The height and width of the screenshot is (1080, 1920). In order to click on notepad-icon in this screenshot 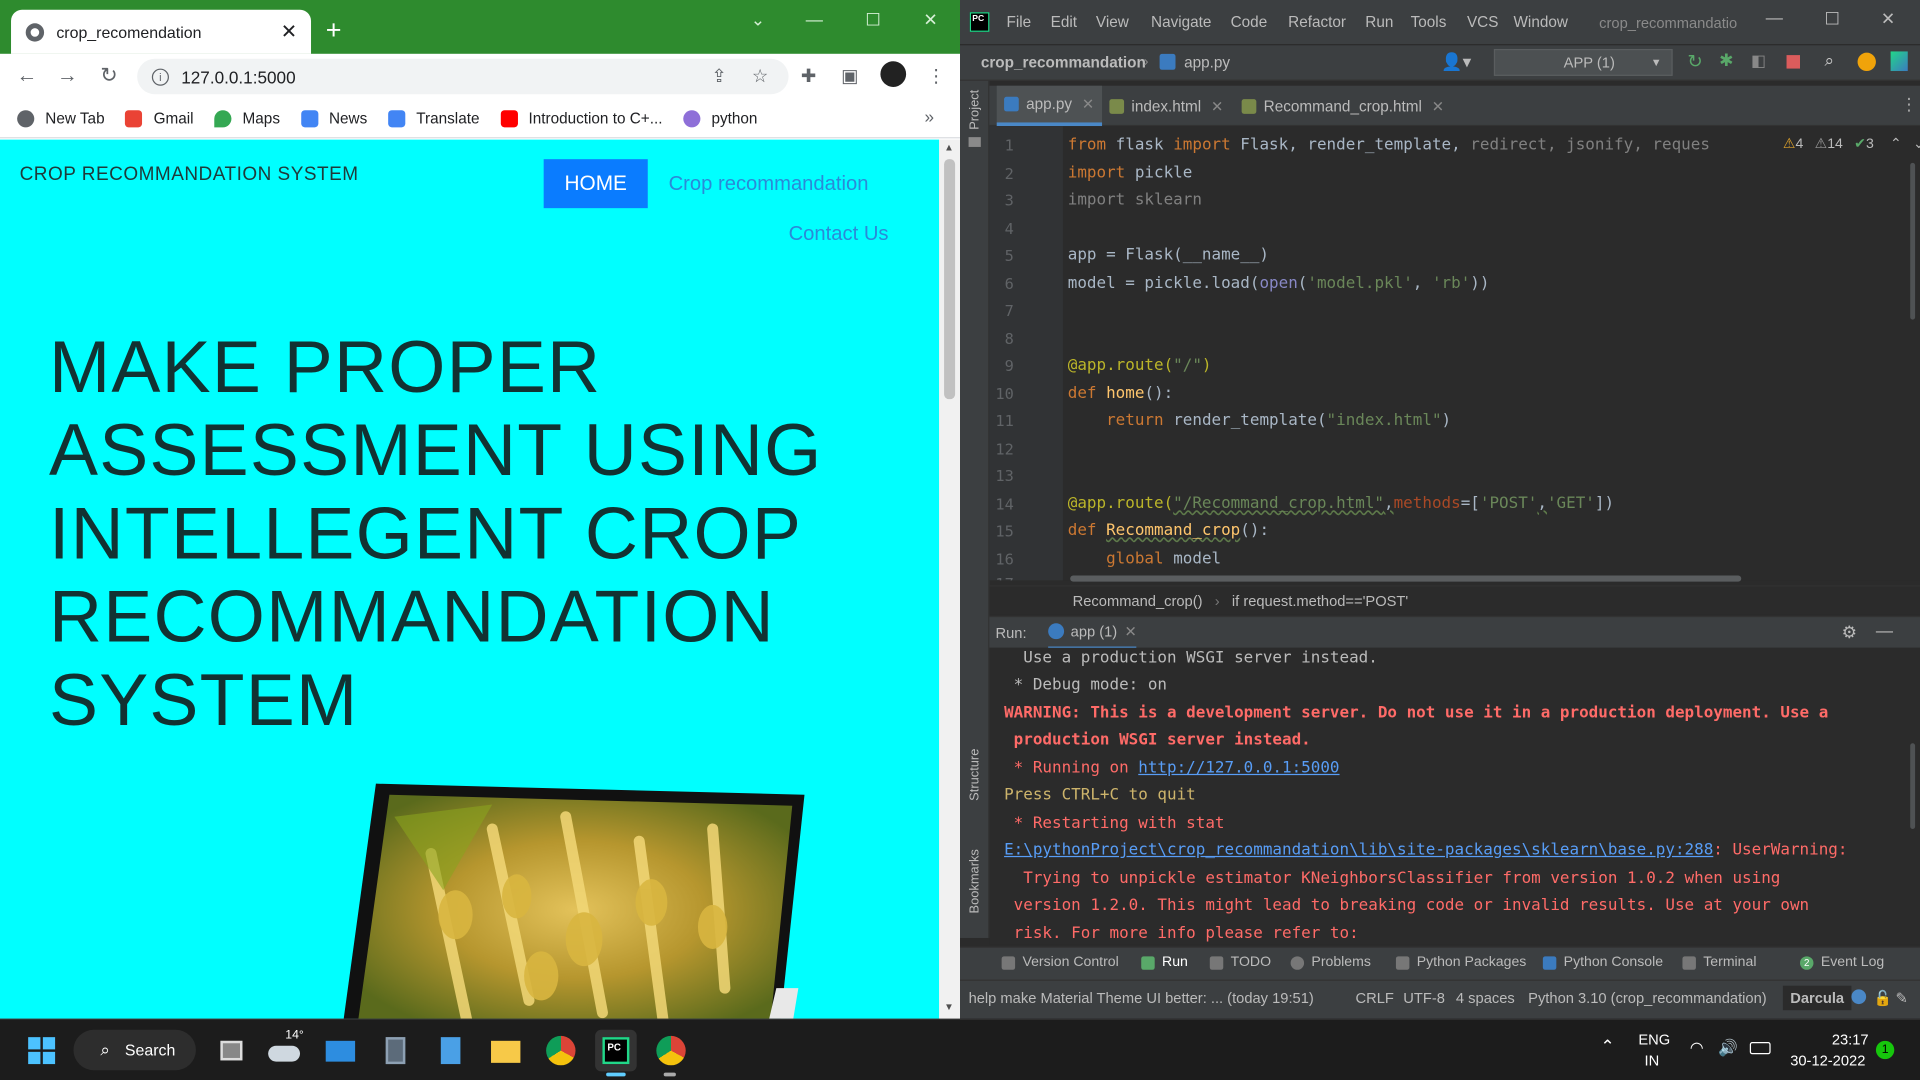, I will do `click(451, 1051)`.